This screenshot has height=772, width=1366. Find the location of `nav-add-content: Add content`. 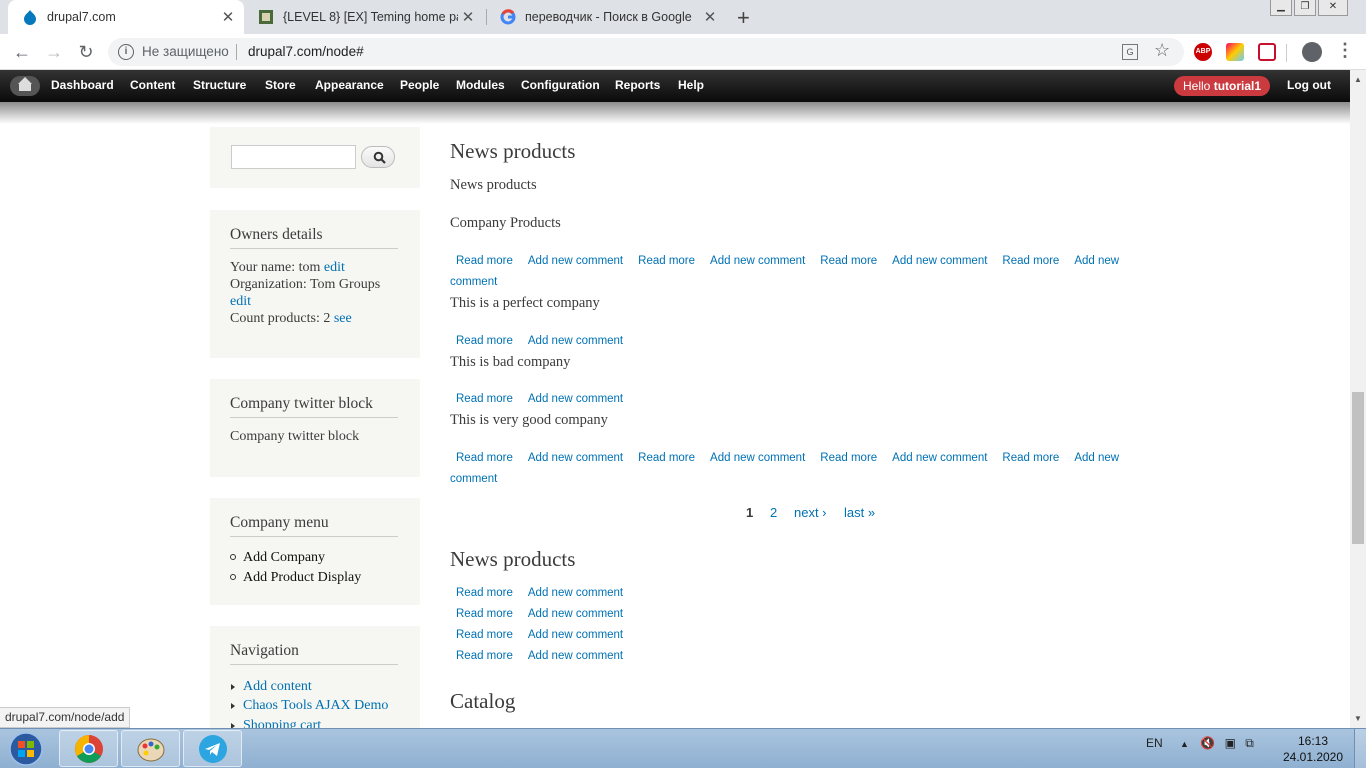

nav-add-content: Add content is located at coordinates (277, 687).